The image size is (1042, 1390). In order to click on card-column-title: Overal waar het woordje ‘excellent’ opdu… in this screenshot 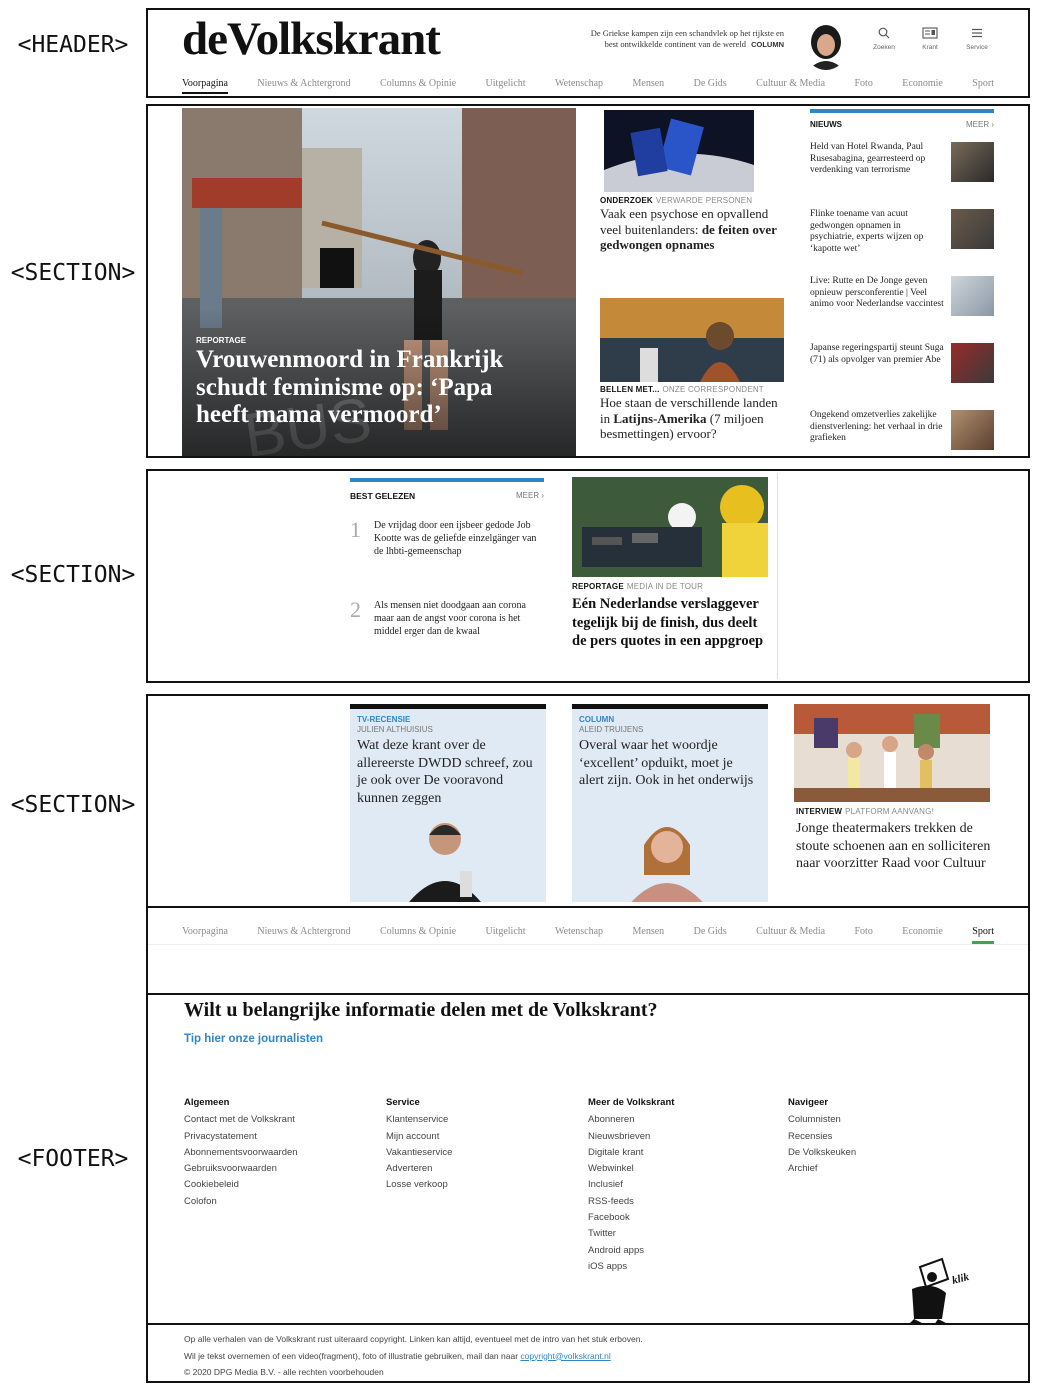, I will do `click(666, 763)`.